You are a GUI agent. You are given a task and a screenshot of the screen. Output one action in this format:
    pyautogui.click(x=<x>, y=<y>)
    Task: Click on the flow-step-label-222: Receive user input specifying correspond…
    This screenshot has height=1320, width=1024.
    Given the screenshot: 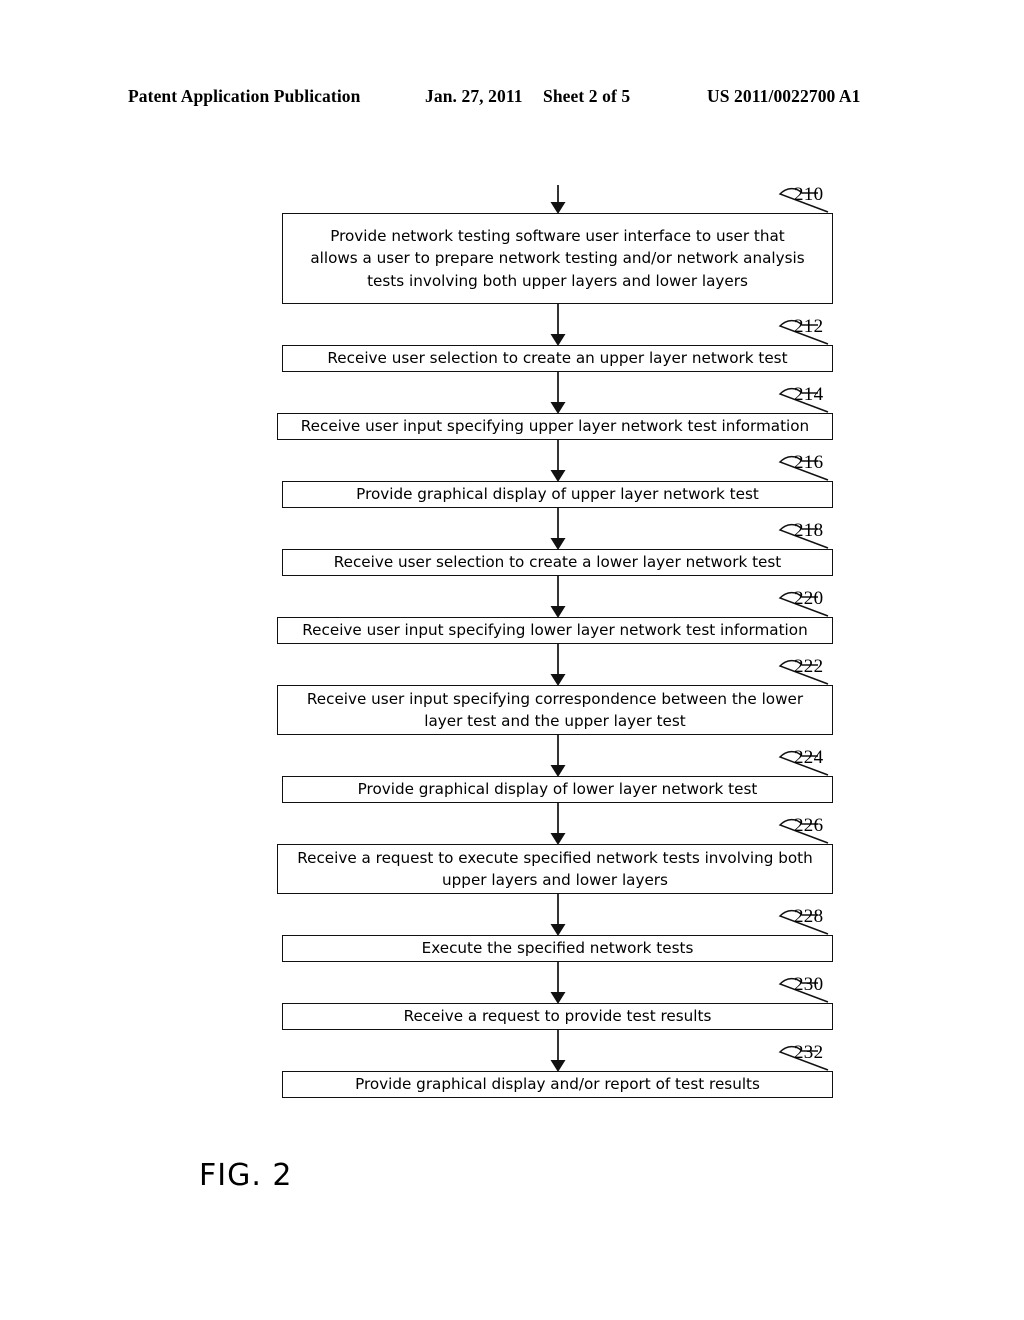 What is the action you would take?
    pyautogui.click(x=555, y=709)
    